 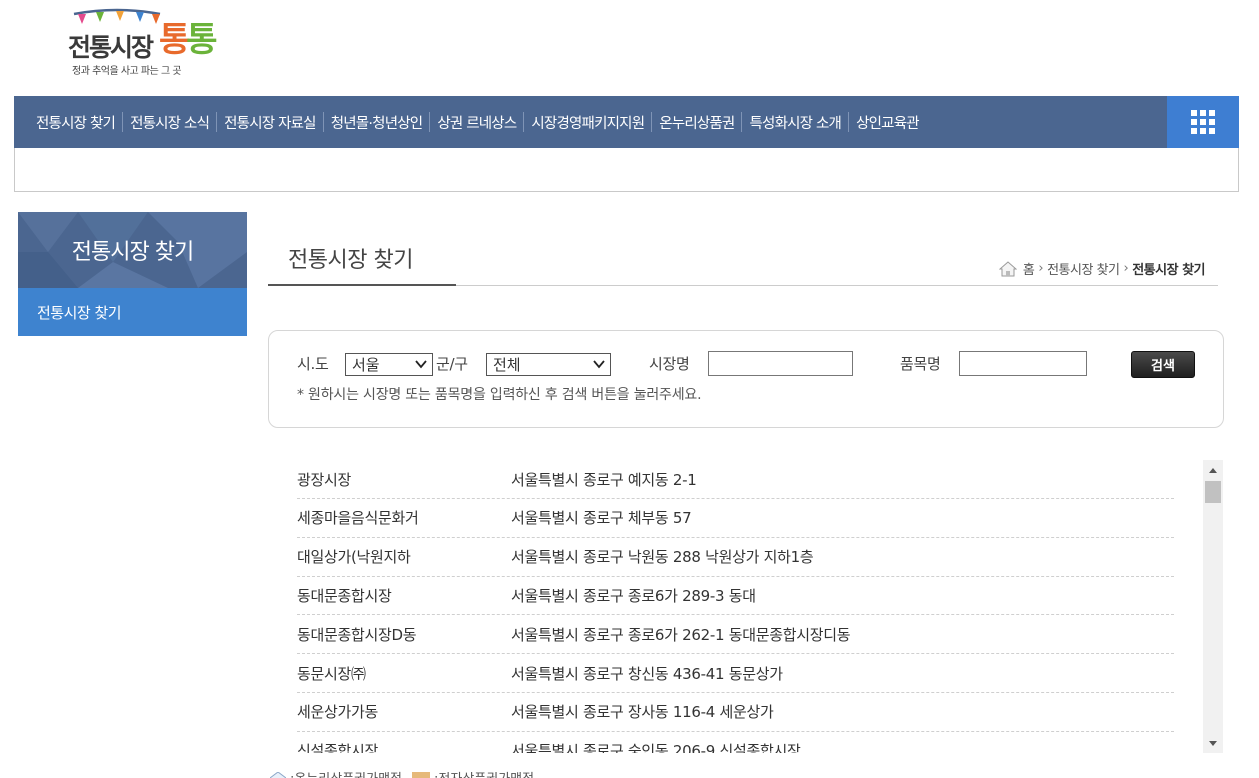 I want to click on e-voucher-icon, so click(x=421, y=775).